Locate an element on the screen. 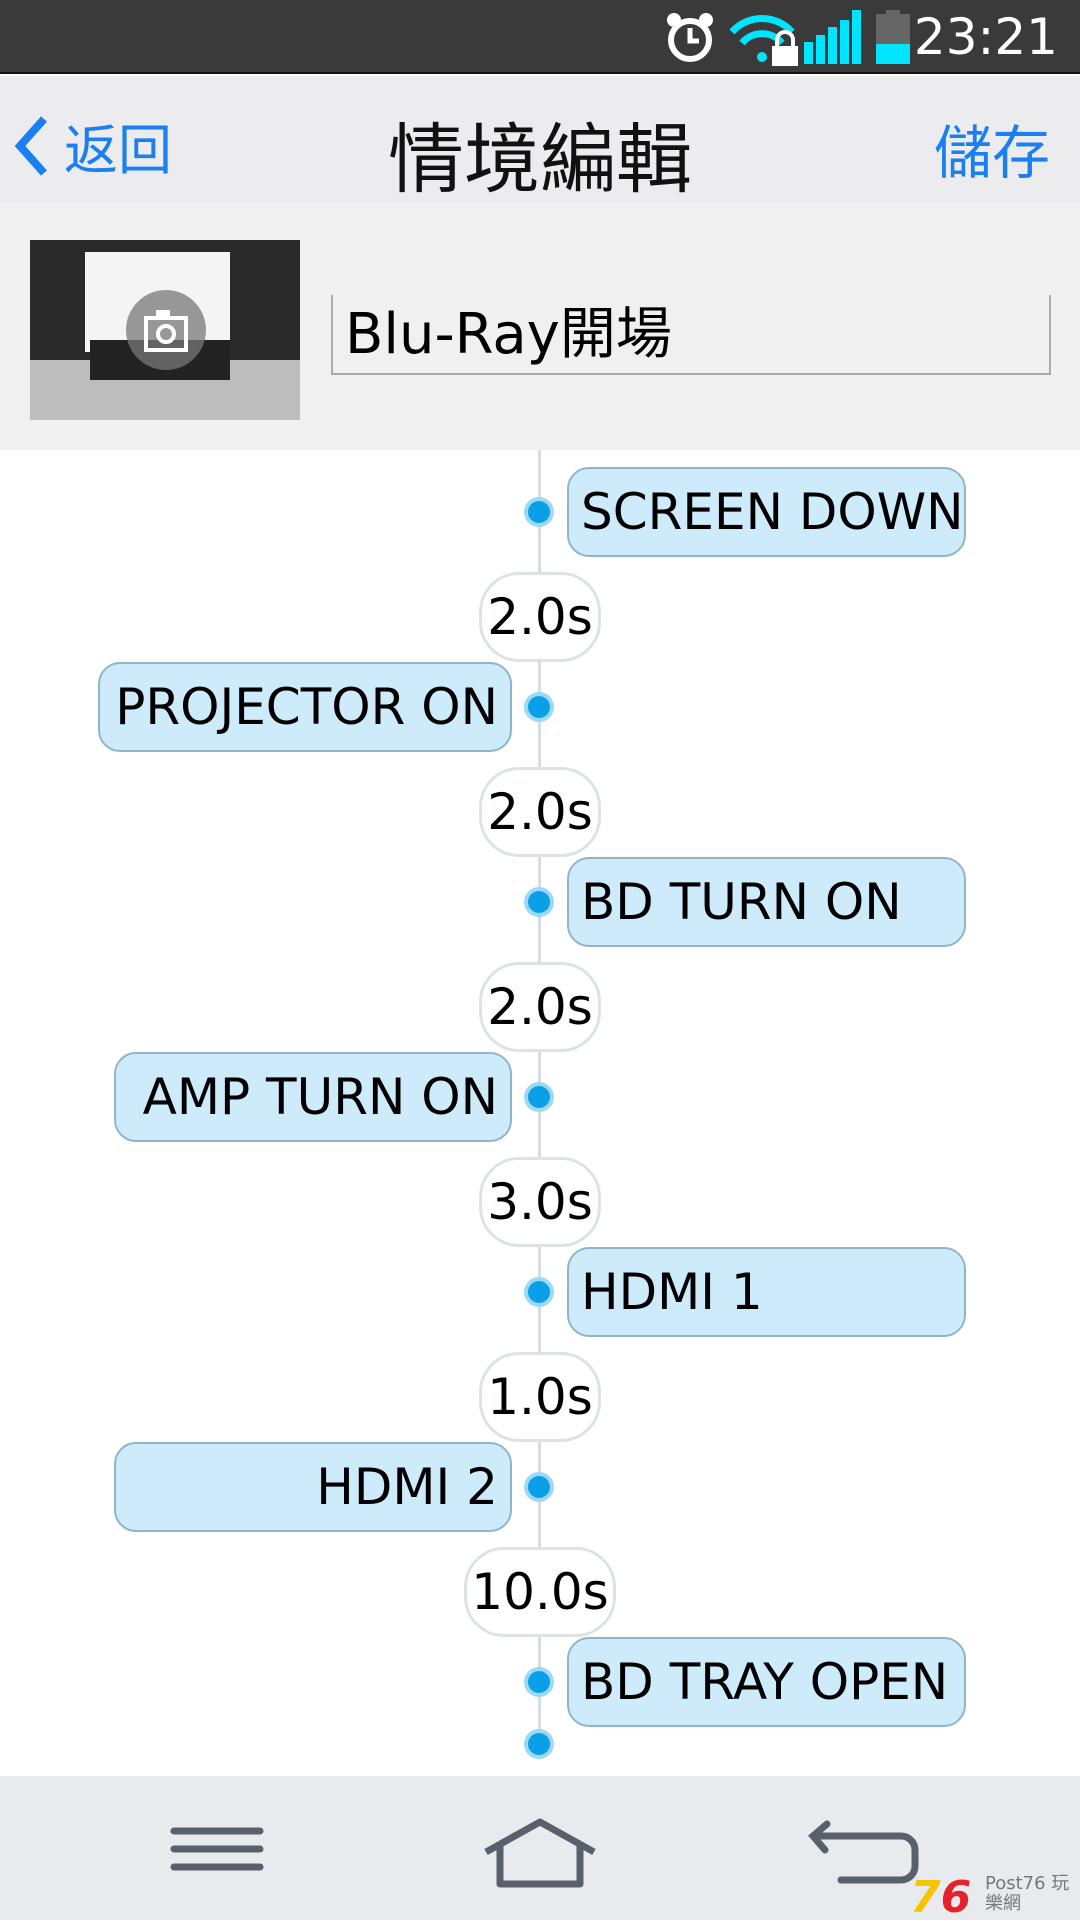 The image size is (1080, 1923). signal-icon is located at coordinates (832, 37).